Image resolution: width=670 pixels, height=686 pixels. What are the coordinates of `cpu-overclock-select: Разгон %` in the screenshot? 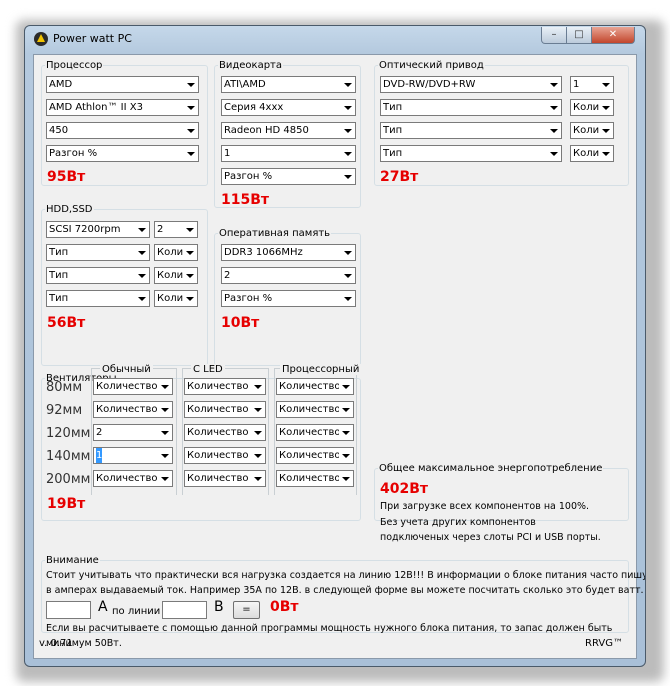 It's located at (122, 153).